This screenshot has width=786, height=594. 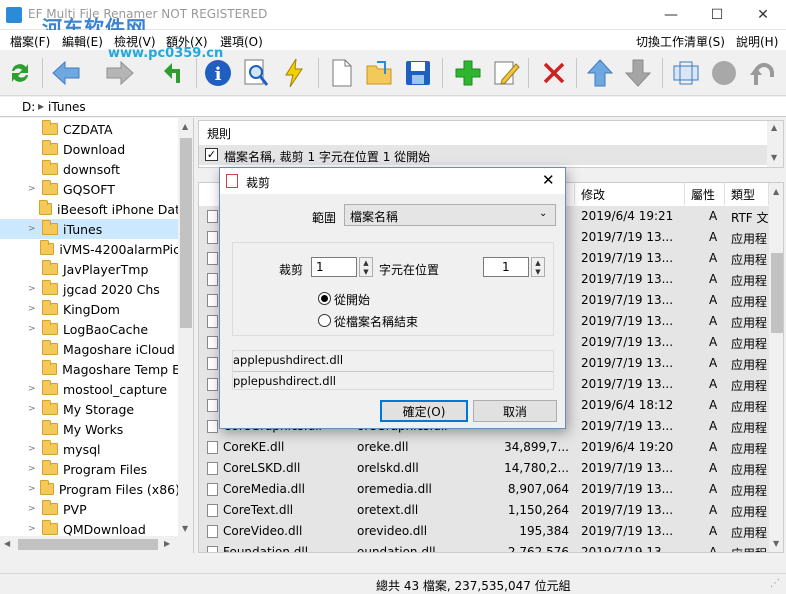 What do you see at coordinates (483, 155) in the screenshot?
I see `rule-row: ✓ 檔案名稱, 裁剪 1 字元在位置 1 從開始` at bounding box center [483, 155].